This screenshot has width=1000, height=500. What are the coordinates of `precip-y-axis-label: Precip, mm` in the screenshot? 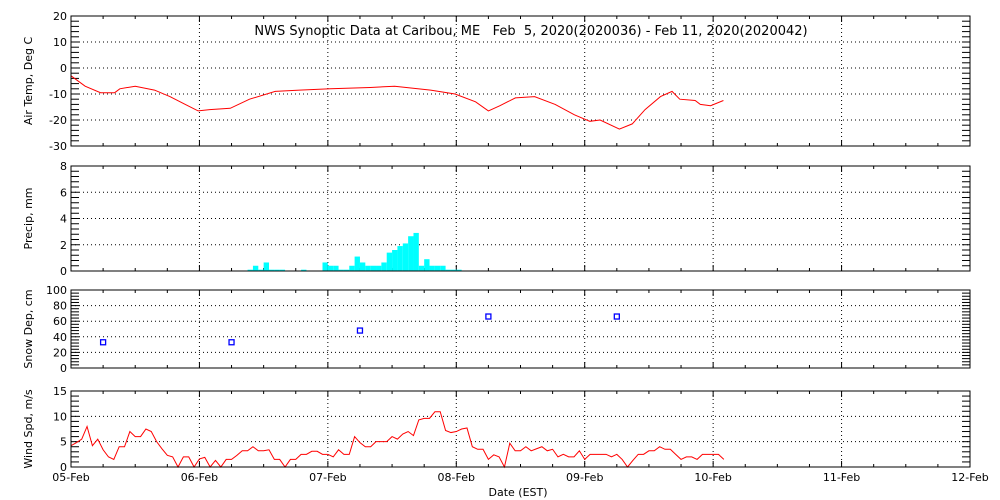 It's located at (28, 219).